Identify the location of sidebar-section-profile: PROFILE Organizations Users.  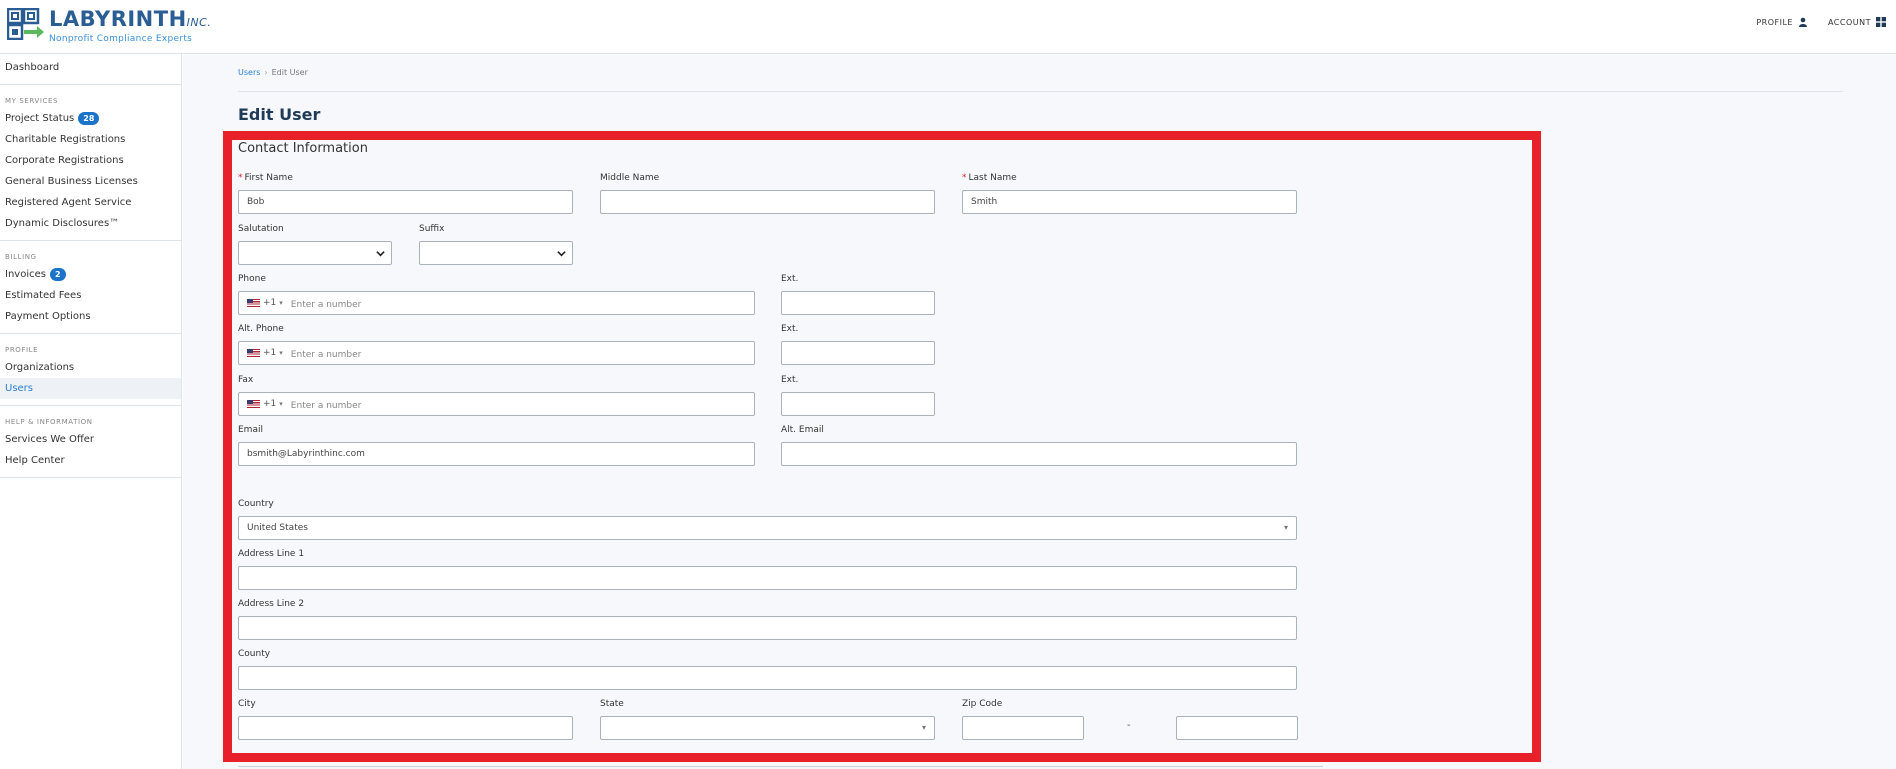
(90, 369).